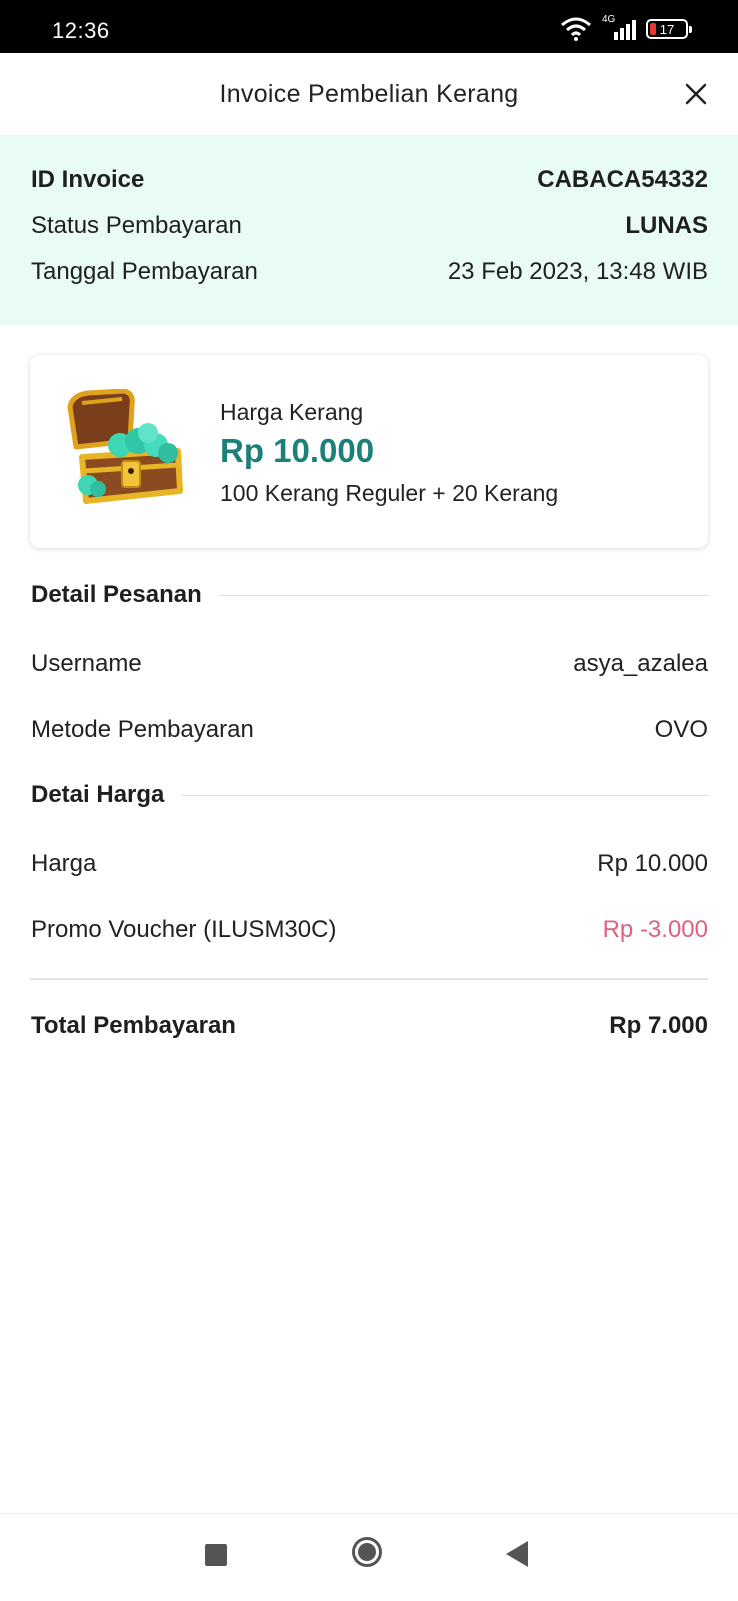 This screenshot has height=1601, width=738. What do you see at coordinates (640, 663) in the screenshot?
I see `username-value: asya_azalea` at bounding box center [640, 663].